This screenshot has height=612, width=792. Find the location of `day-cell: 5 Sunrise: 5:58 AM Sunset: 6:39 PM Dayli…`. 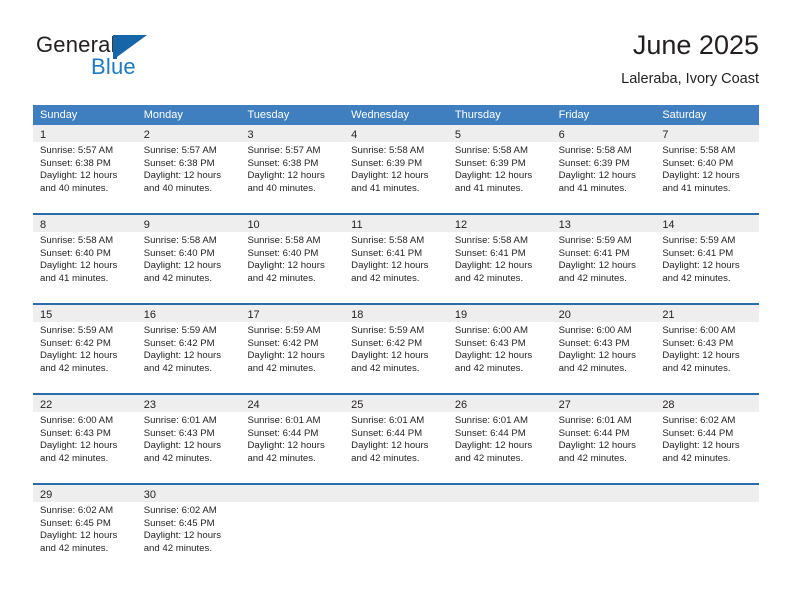

day-cell: 5 Sunrise: 5:58 AM Sunset: 6:39 PM Dayli… is located at coordinates (499, 169).